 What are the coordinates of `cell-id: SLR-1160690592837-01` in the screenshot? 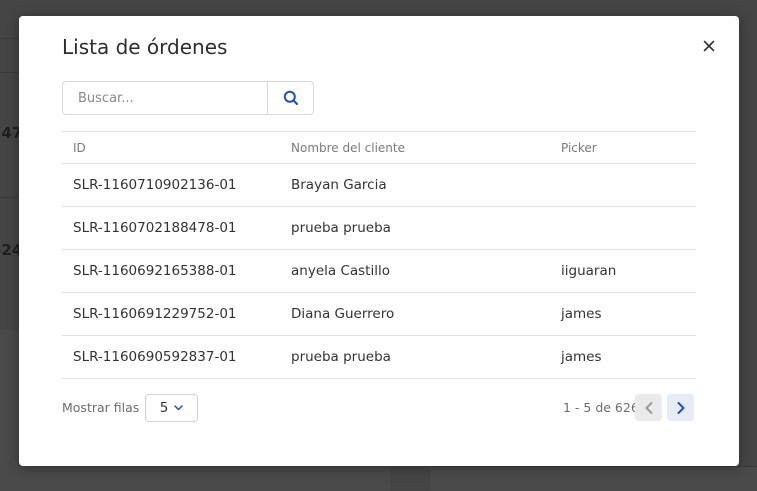 It's located at (155, 357).